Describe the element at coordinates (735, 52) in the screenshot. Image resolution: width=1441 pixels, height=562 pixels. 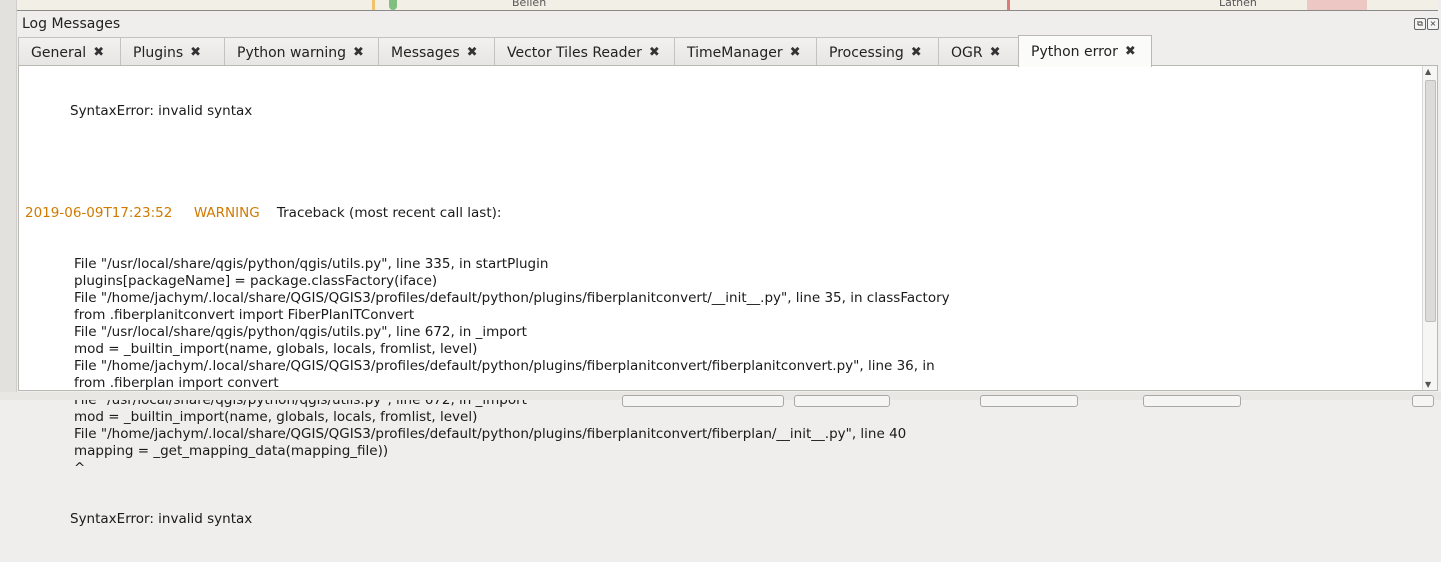
I see `tab-label: TimeManager` at that location.